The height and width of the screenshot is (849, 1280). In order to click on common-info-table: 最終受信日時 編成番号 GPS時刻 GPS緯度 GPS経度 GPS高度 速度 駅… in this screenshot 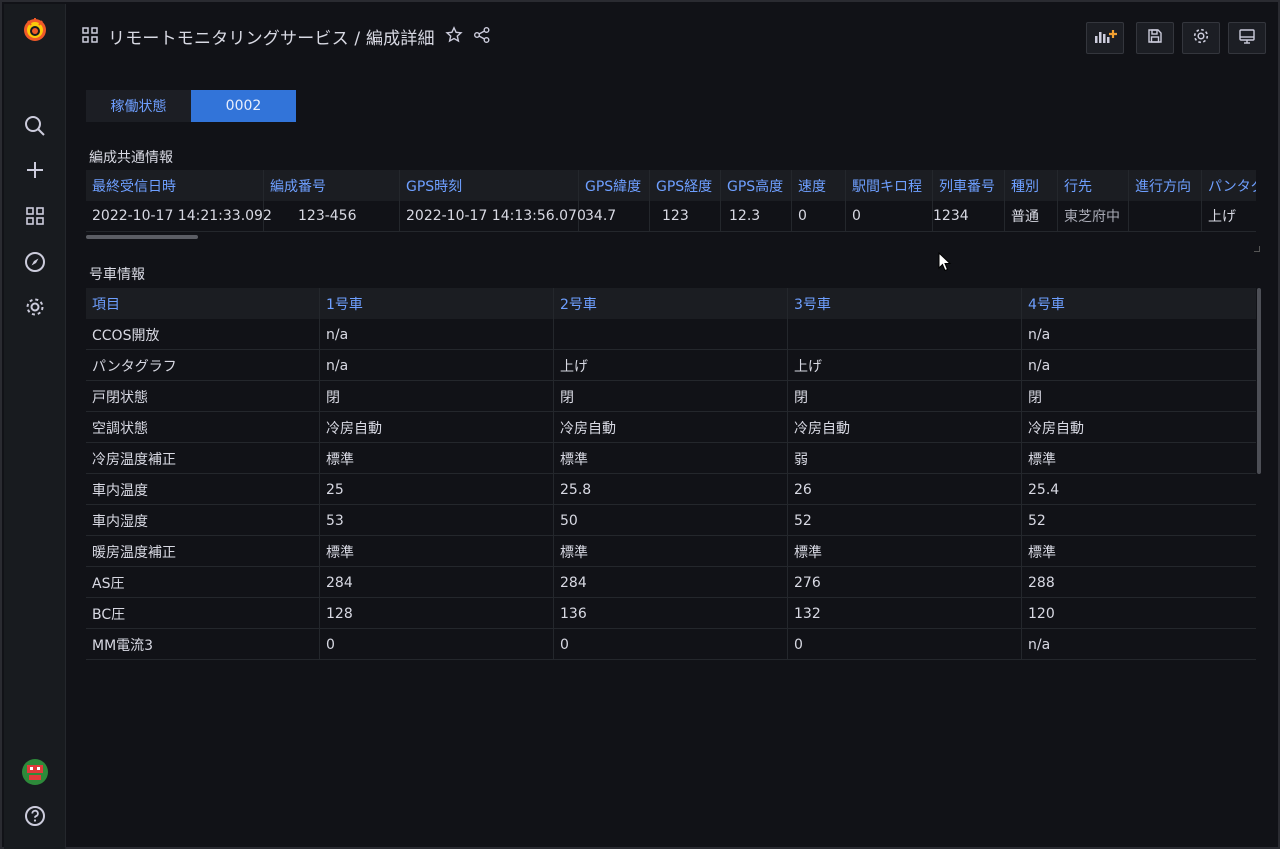, I will do `click(671, 201)`.